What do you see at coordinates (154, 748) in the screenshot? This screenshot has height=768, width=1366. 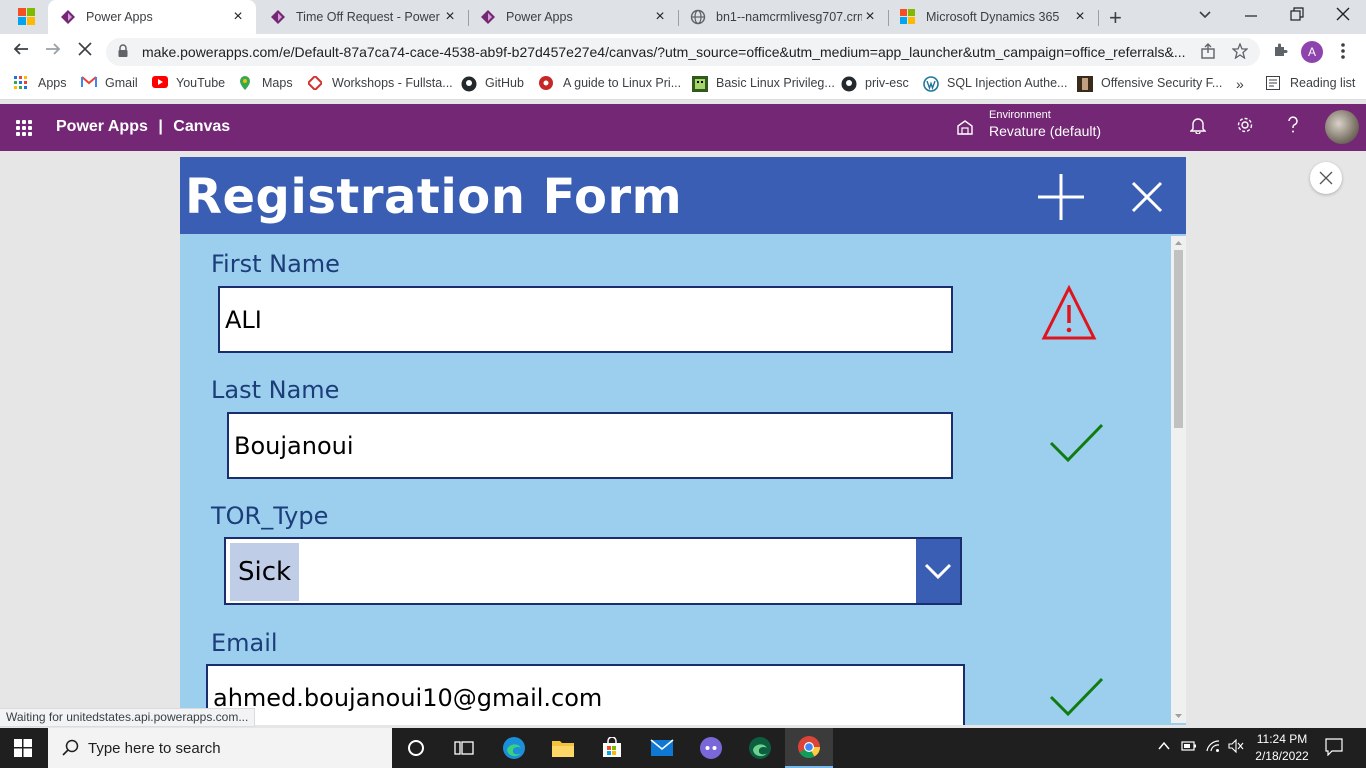 I see `search-placeholder: Type here to search` at bounding box center [154, 748].